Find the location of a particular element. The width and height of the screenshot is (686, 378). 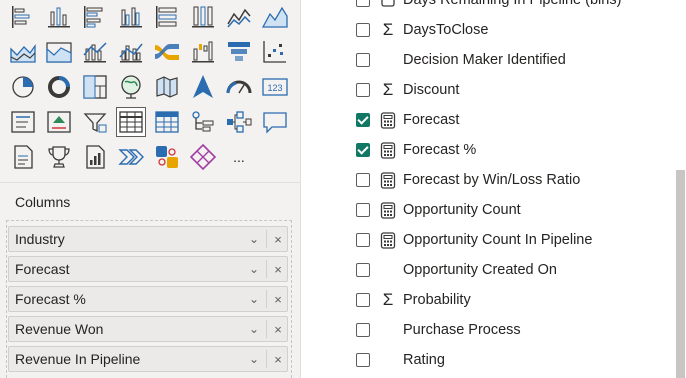

field-row: Σ Discount is located at coordinates (491, 90).